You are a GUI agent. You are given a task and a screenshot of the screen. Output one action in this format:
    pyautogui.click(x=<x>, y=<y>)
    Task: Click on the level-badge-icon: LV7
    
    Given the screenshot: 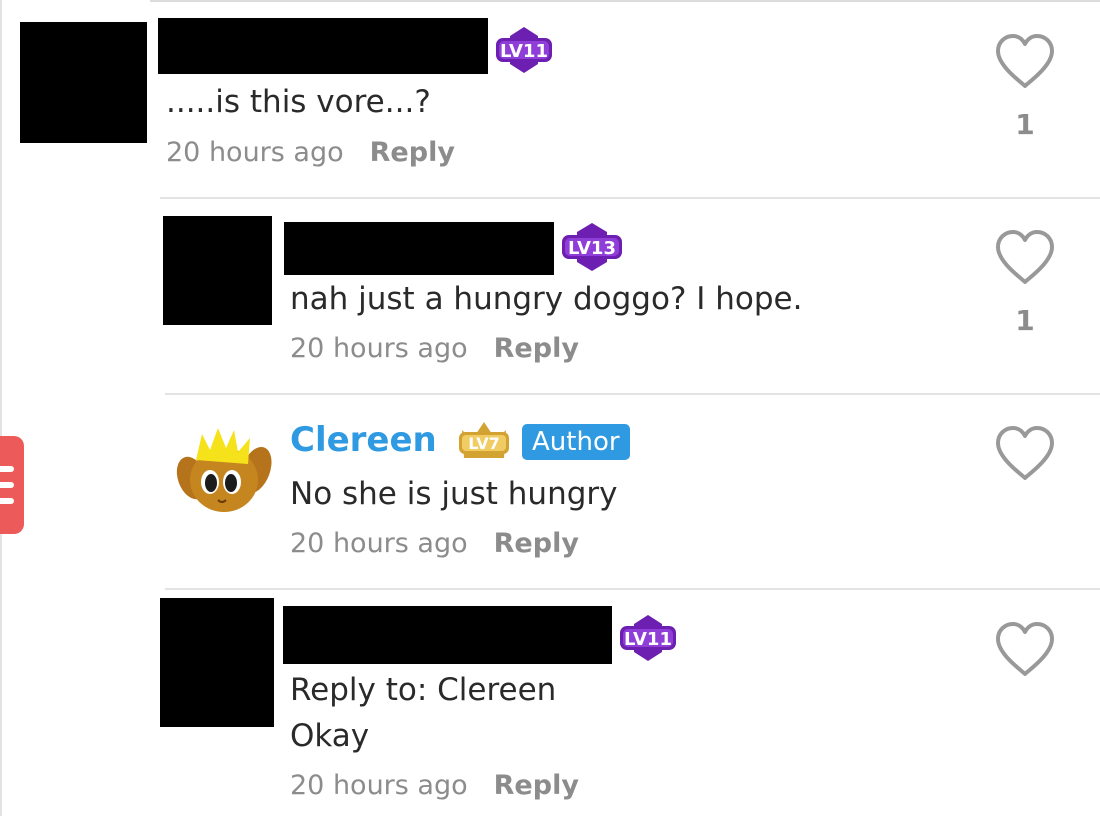 What is the action you would take?
    pyautogui.click(x=484, y=440)
    